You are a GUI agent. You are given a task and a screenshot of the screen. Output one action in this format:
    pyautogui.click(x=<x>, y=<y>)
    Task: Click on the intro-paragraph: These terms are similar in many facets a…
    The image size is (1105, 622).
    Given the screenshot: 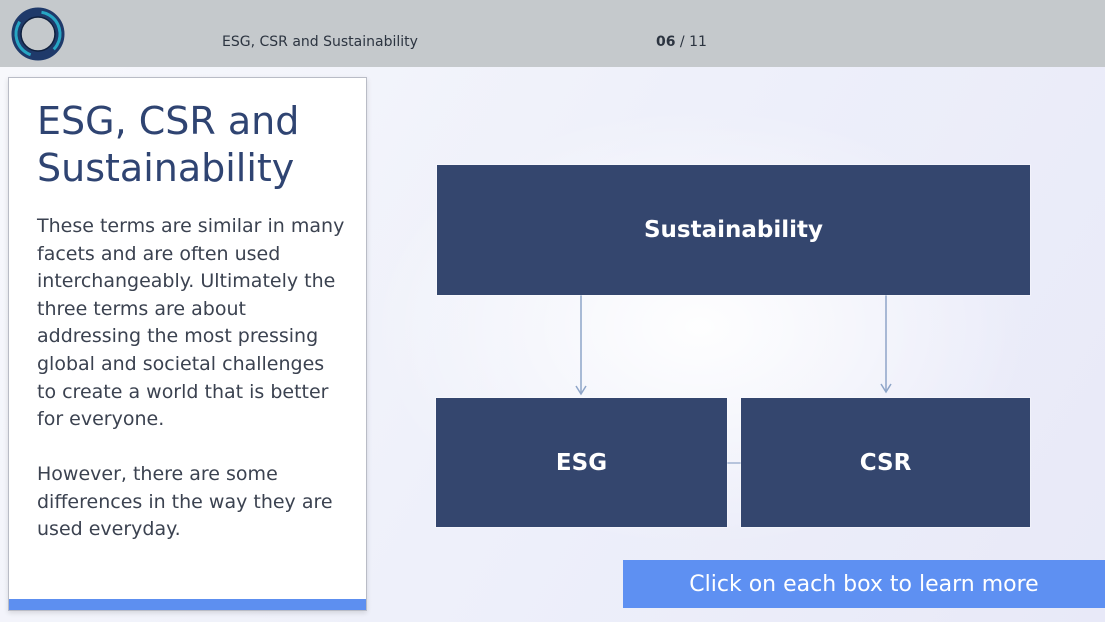 What is the action you would take?
    pyautogui.click(x=191, y=323)
    